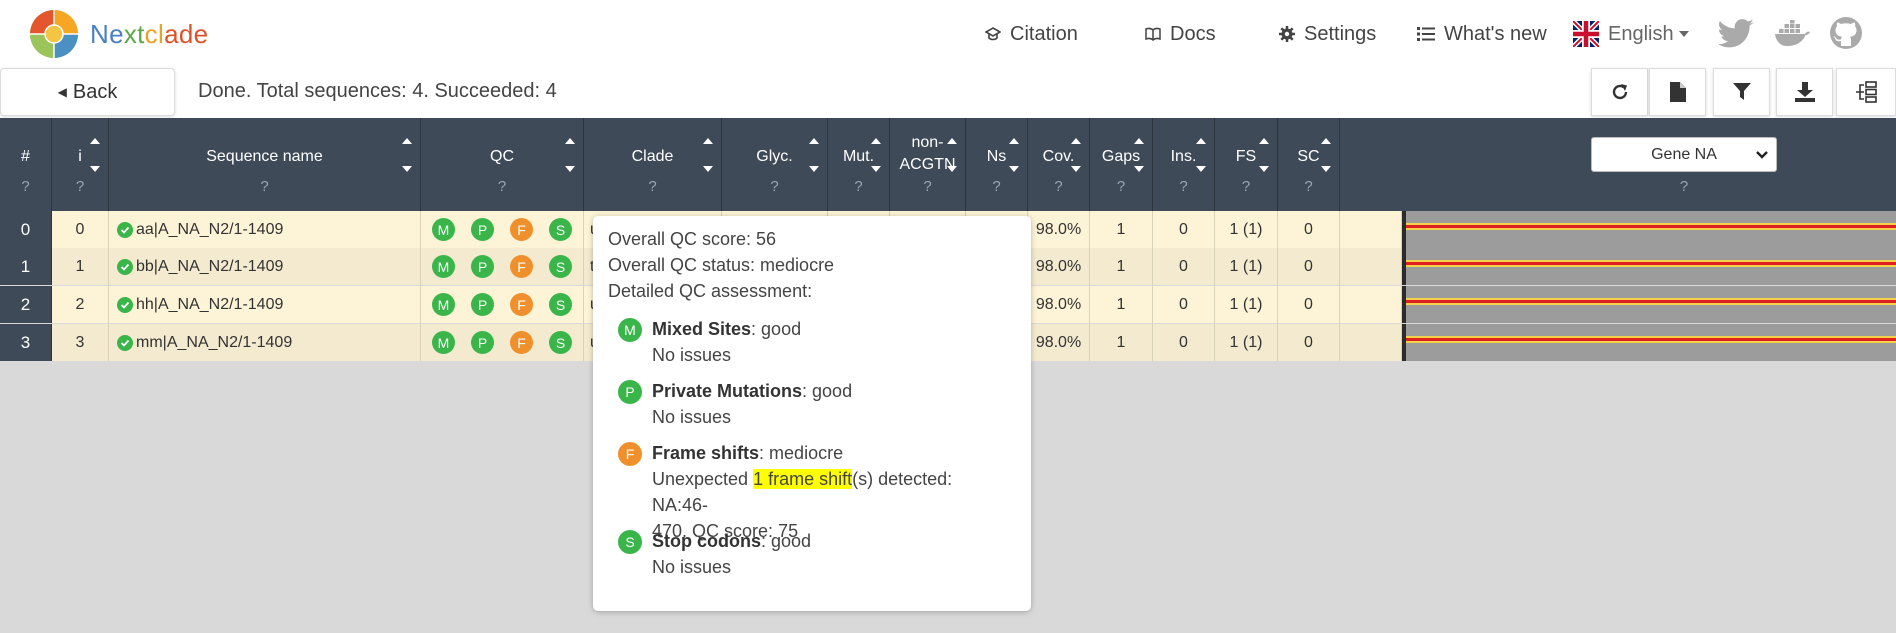 The width and height of the screenshot is (1896, 633). What do you see at coordinates (1246, 164) in the screenshot?
I see `column-header-fs: FS?` at bounding box center [1246, 164].